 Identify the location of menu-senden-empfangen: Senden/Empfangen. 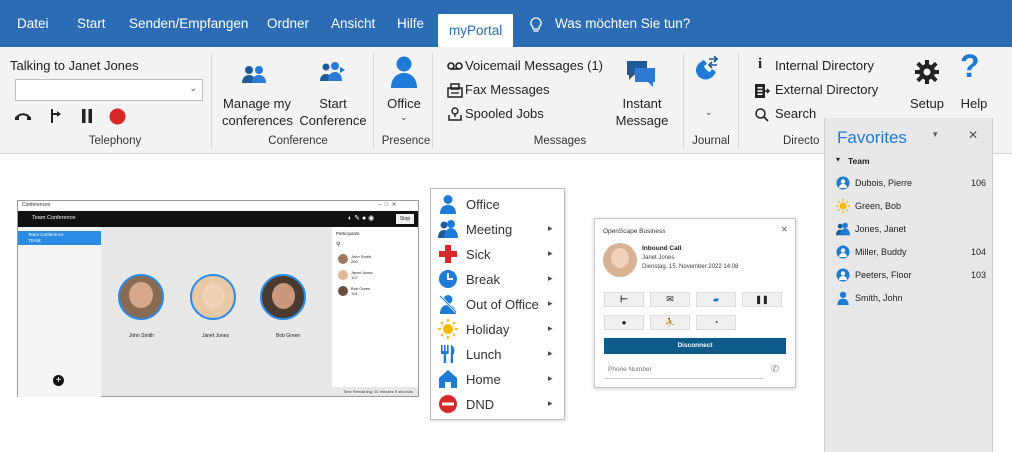
(188, 23).